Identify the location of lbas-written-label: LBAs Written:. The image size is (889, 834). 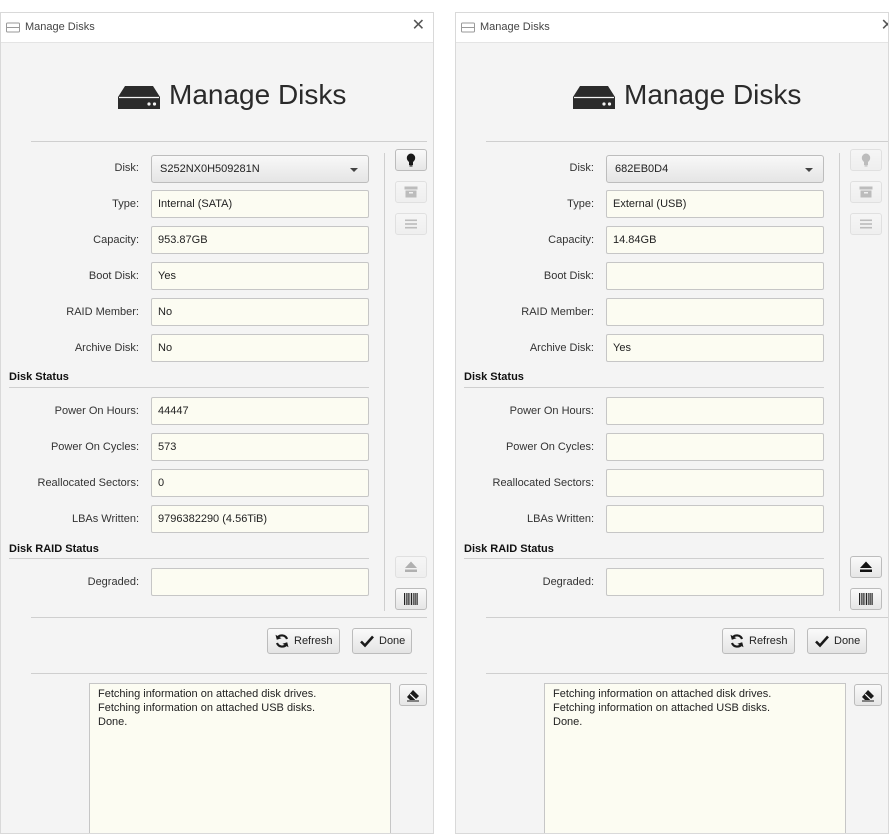
(105, 519).